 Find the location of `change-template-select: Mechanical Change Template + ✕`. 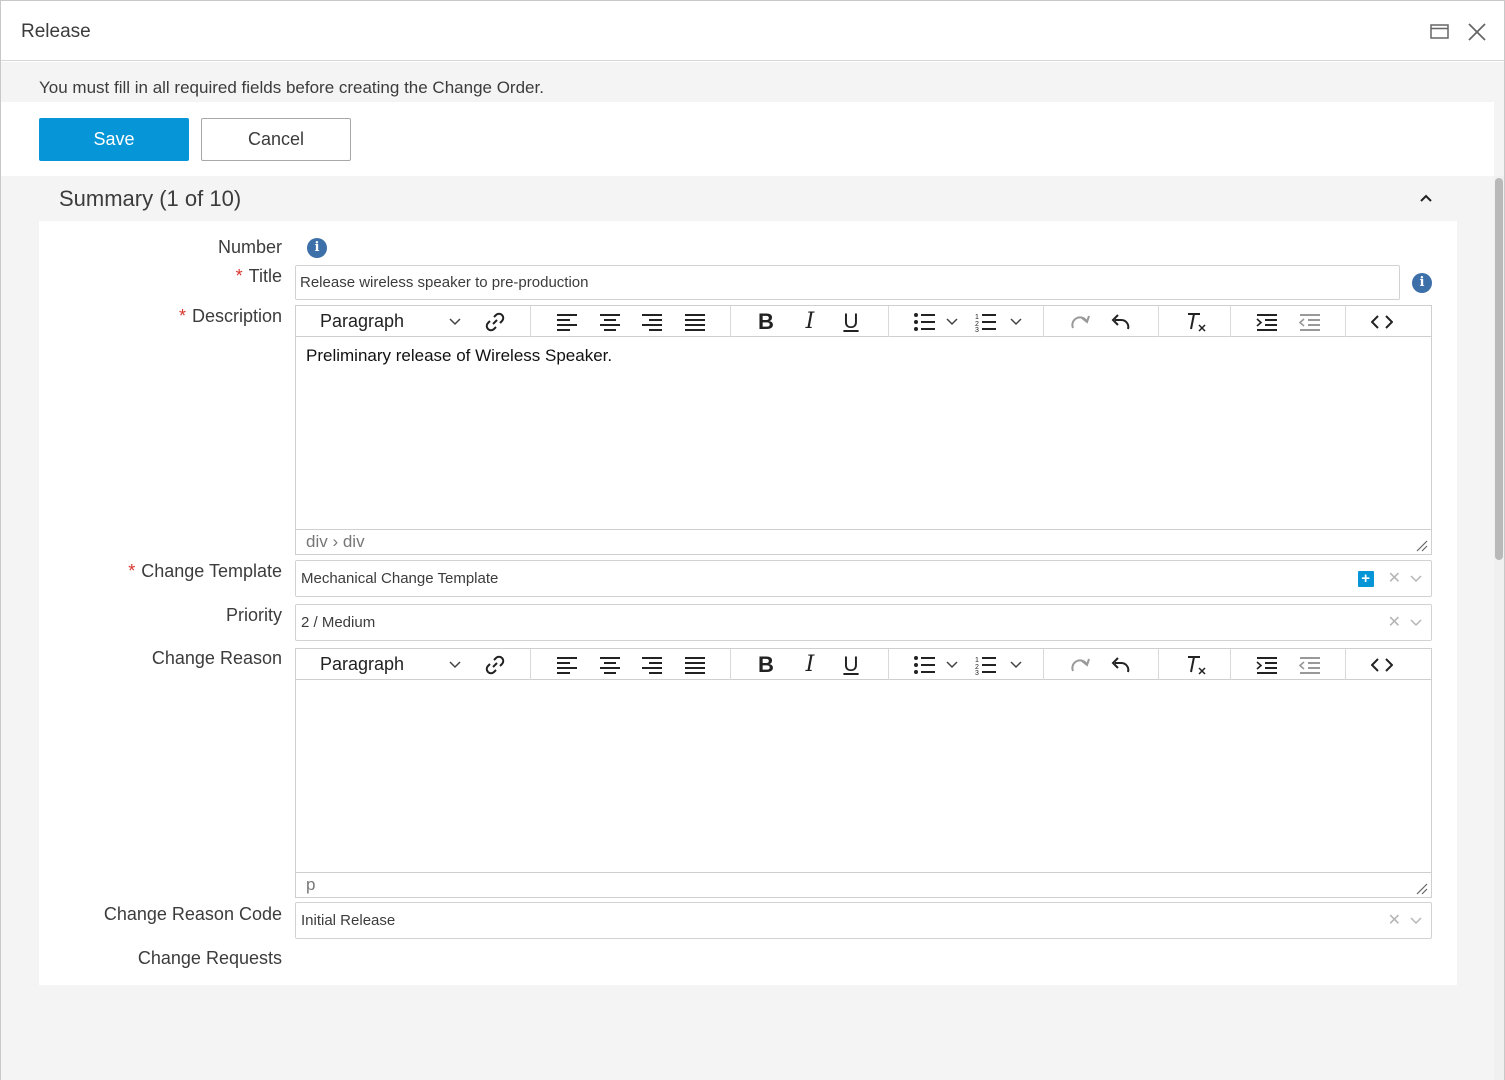

change-template-select: Mechanical Change Template + ✕ is located at coordinates (863, 578).